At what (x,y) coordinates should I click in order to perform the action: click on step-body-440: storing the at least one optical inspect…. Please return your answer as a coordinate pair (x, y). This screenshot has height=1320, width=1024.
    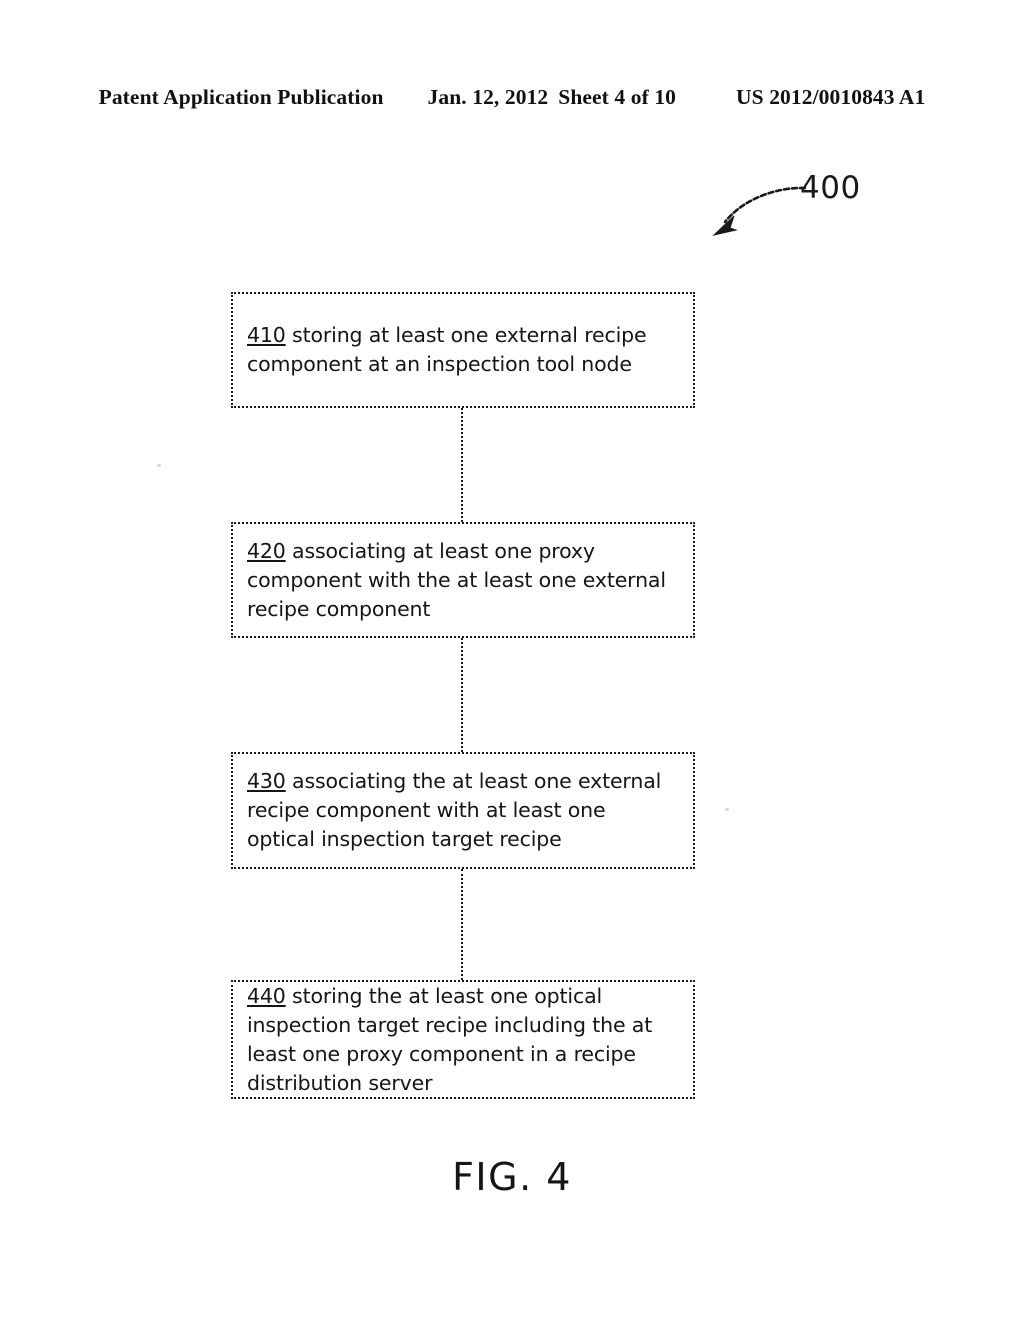
    Looking at the image, I should click on (450, 1039).